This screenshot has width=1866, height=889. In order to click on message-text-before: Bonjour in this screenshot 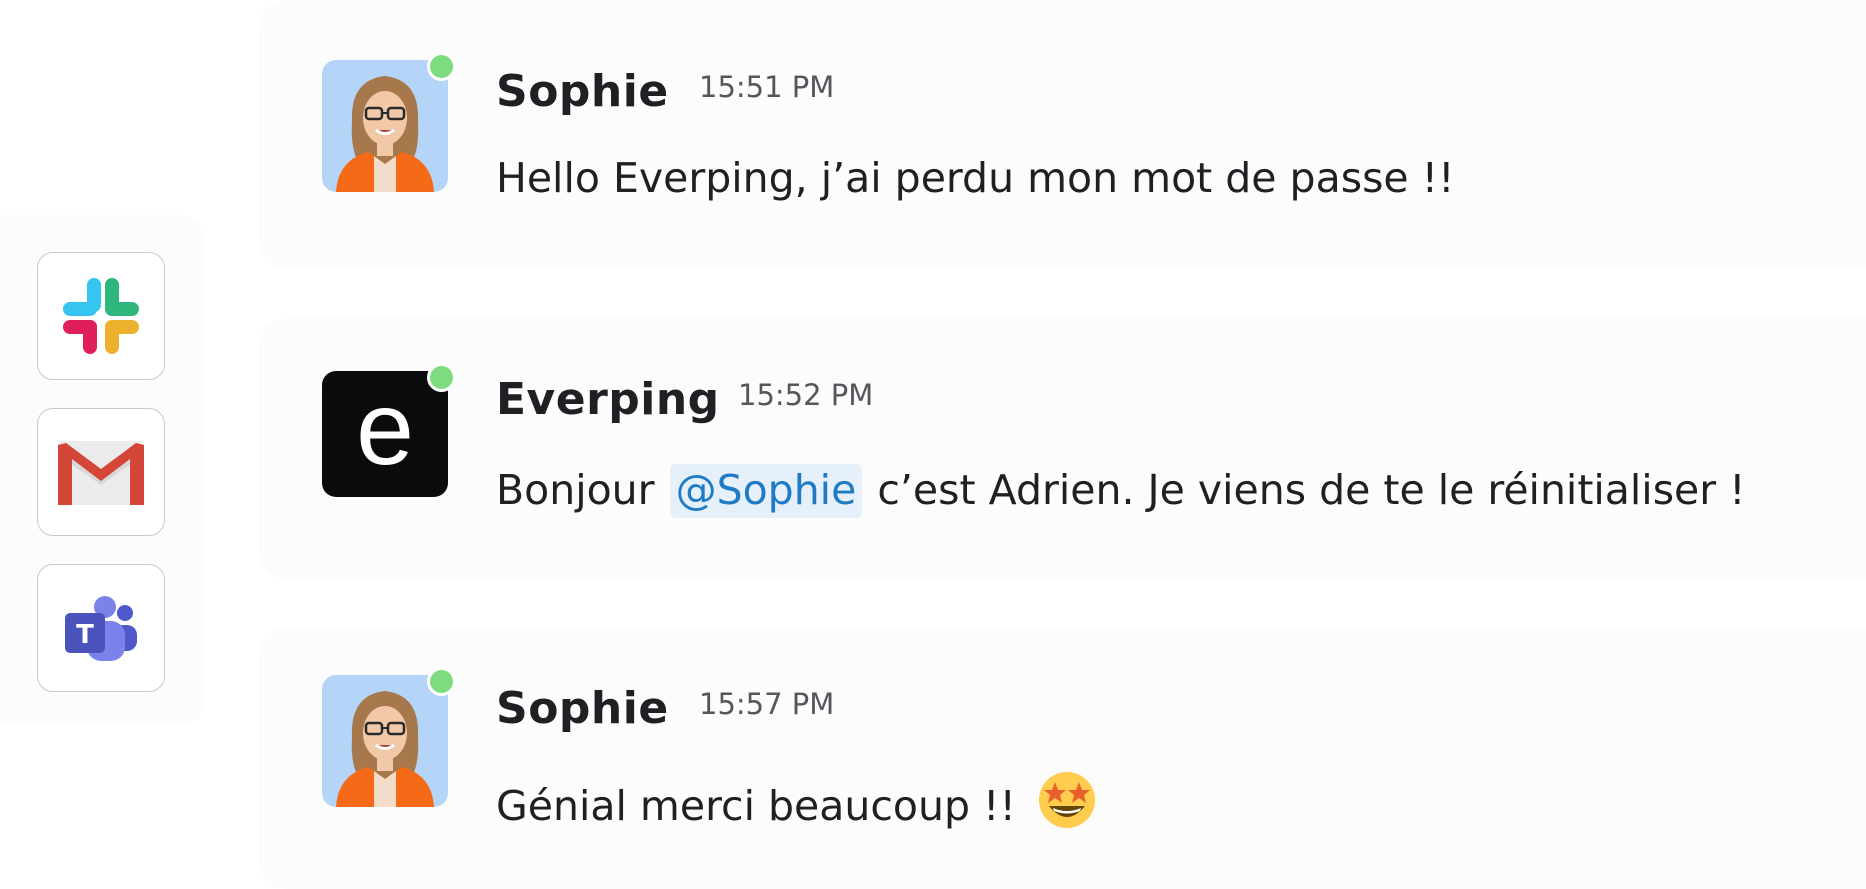, I will do `click(575, 490)`.